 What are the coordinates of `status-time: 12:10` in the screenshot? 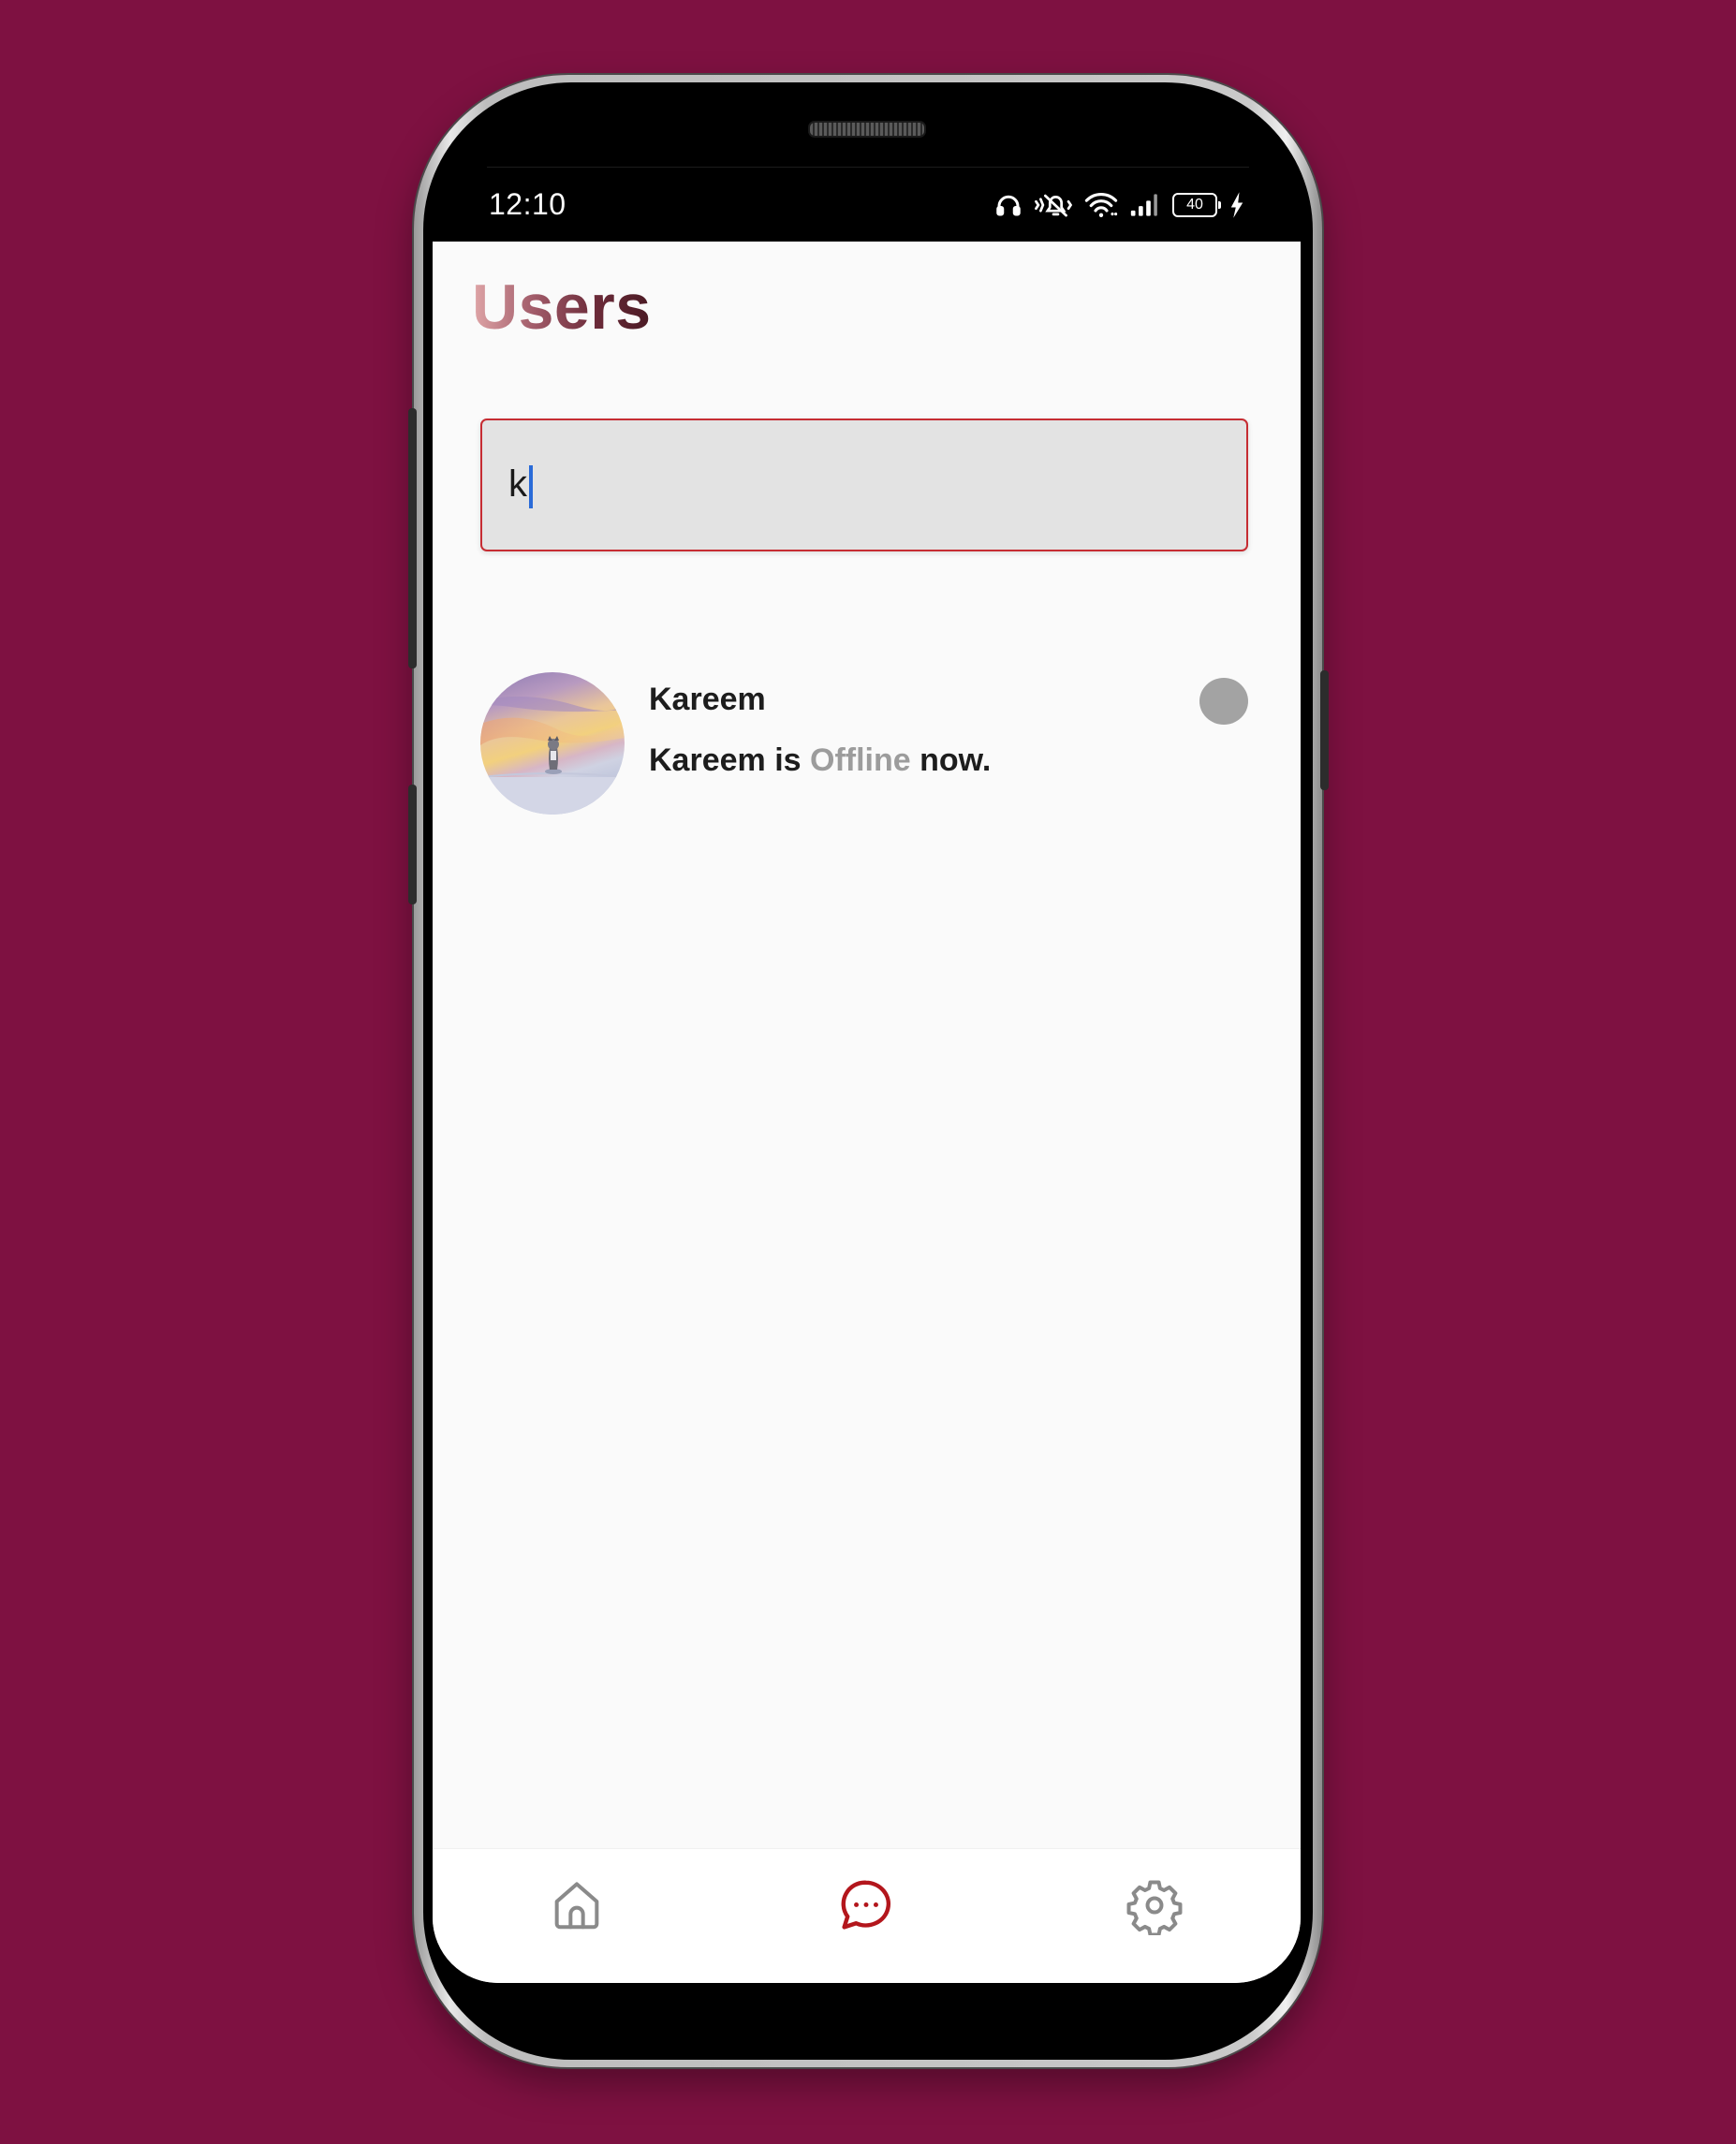 It's located at (527, 204).